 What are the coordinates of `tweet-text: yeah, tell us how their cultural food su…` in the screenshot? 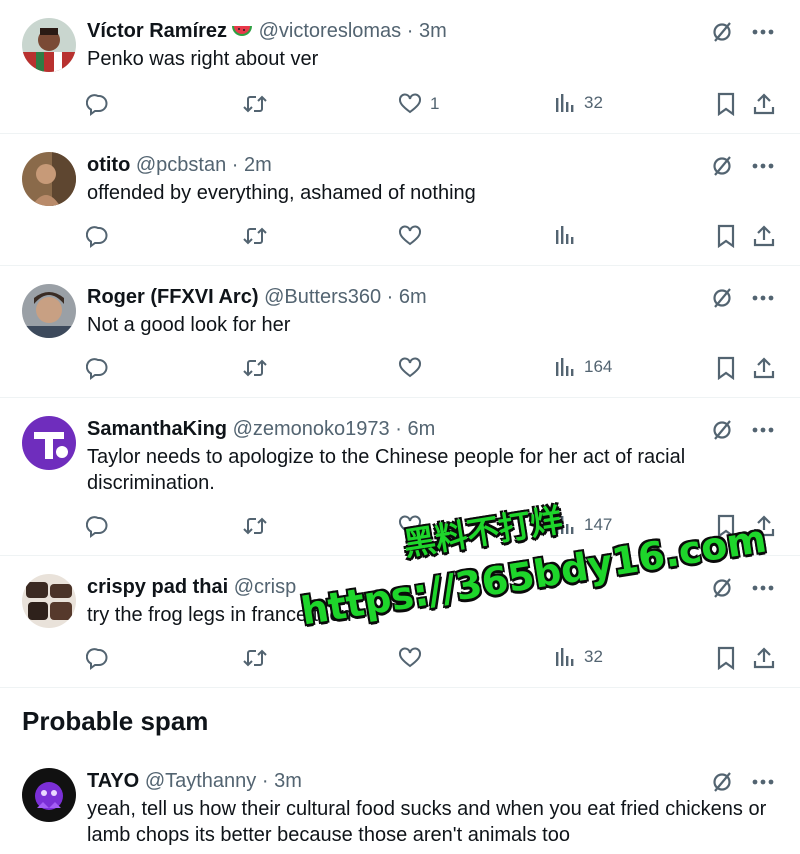 It's located at (427, 822).